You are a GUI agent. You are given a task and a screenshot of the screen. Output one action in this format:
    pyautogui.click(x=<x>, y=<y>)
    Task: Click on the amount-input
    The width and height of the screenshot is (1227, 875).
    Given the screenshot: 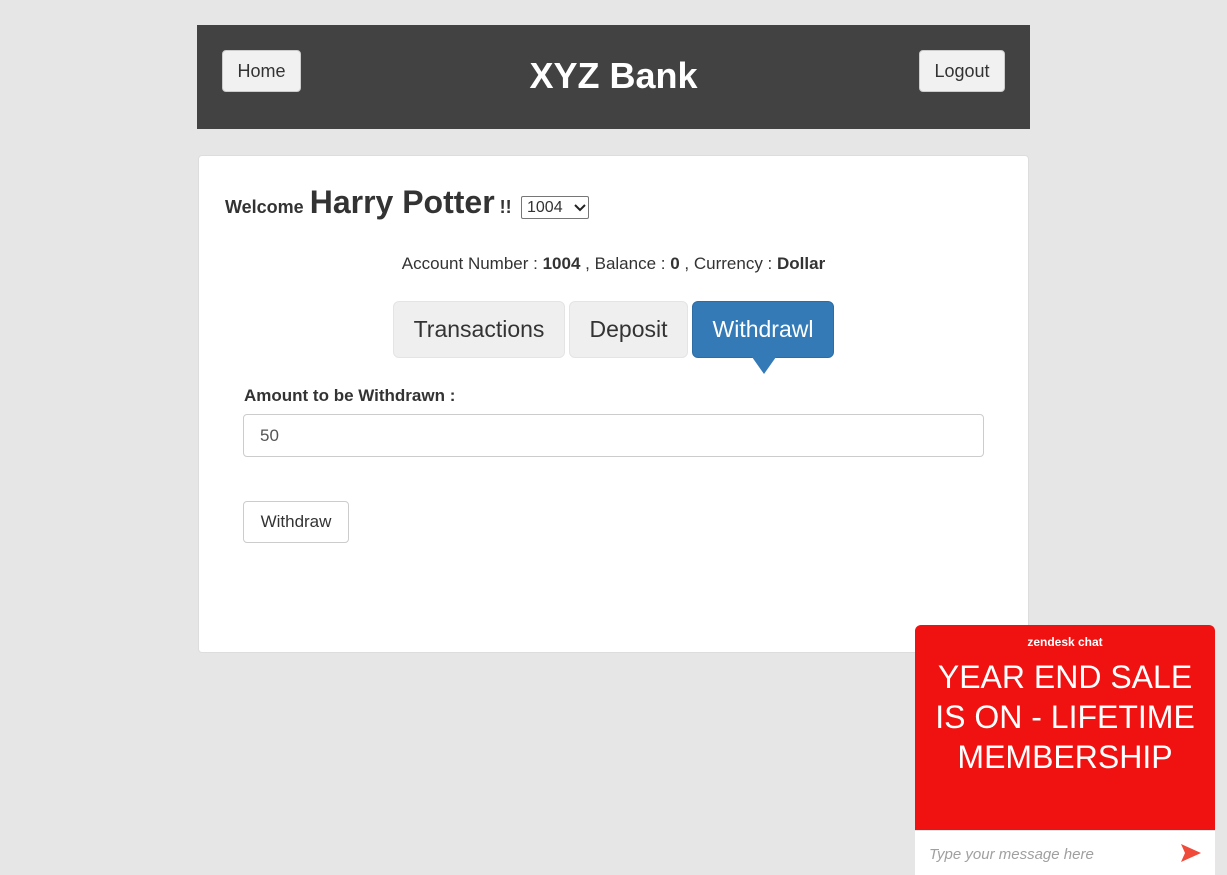 What is the action you would take?
    pyautogui.click(x=613, y=435)
    